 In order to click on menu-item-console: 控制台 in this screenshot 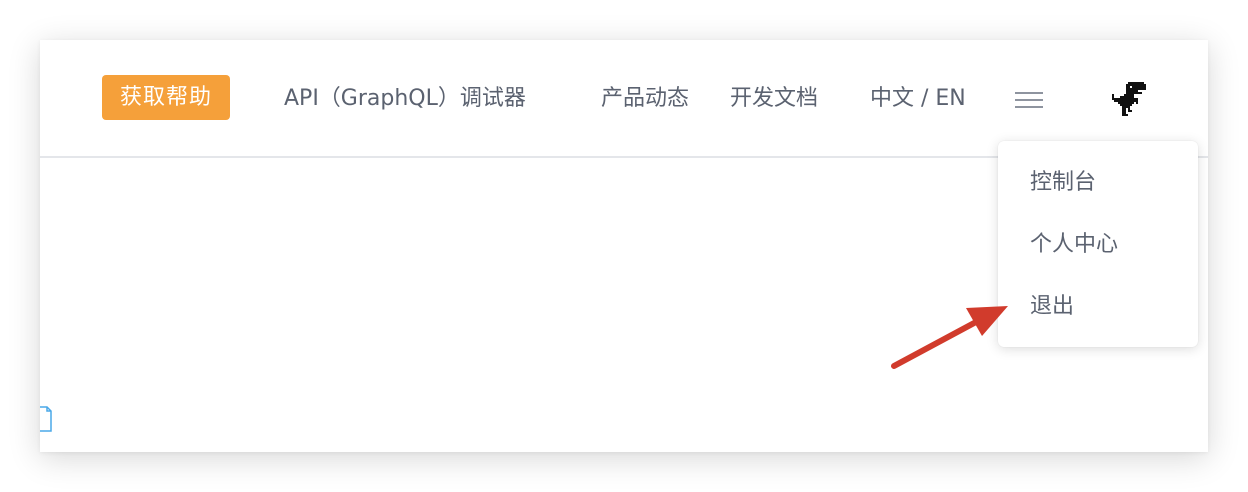, I will do `click(1063, 183)`.